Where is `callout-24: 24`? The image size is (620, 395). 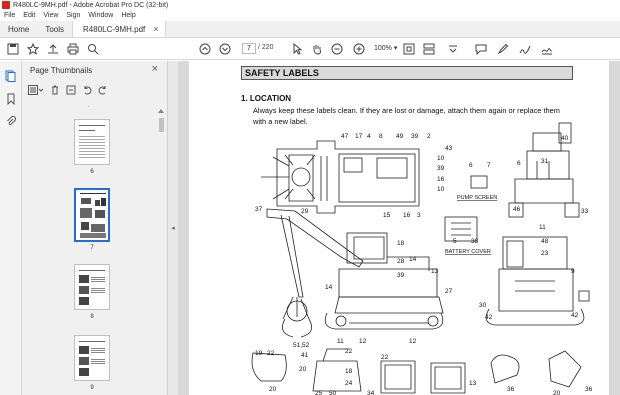 callout-24: 24 is located at coordinates (349, 383).